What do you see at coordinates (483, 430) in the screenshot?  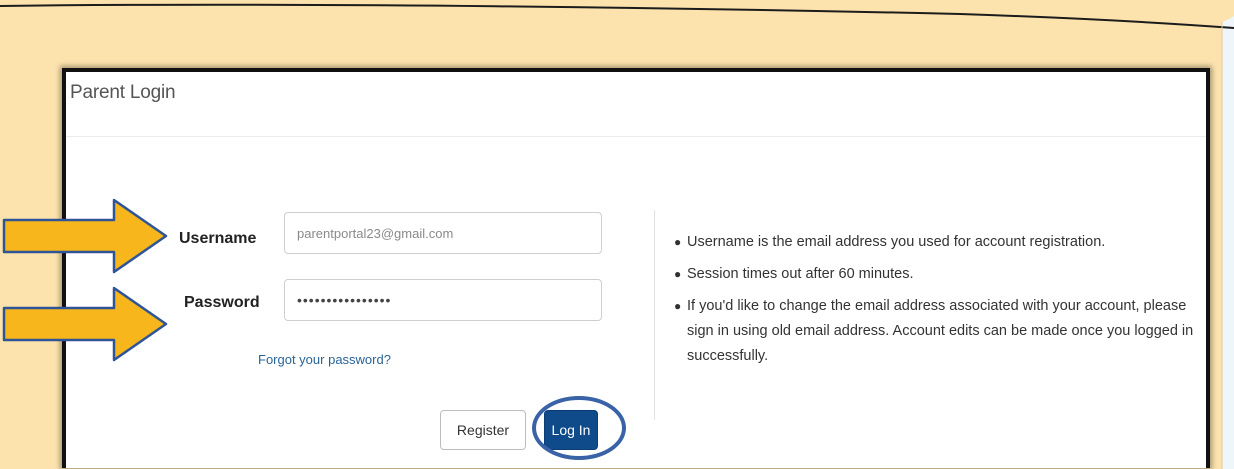 I see `register-button: Register` at bounding box center [483, 430].